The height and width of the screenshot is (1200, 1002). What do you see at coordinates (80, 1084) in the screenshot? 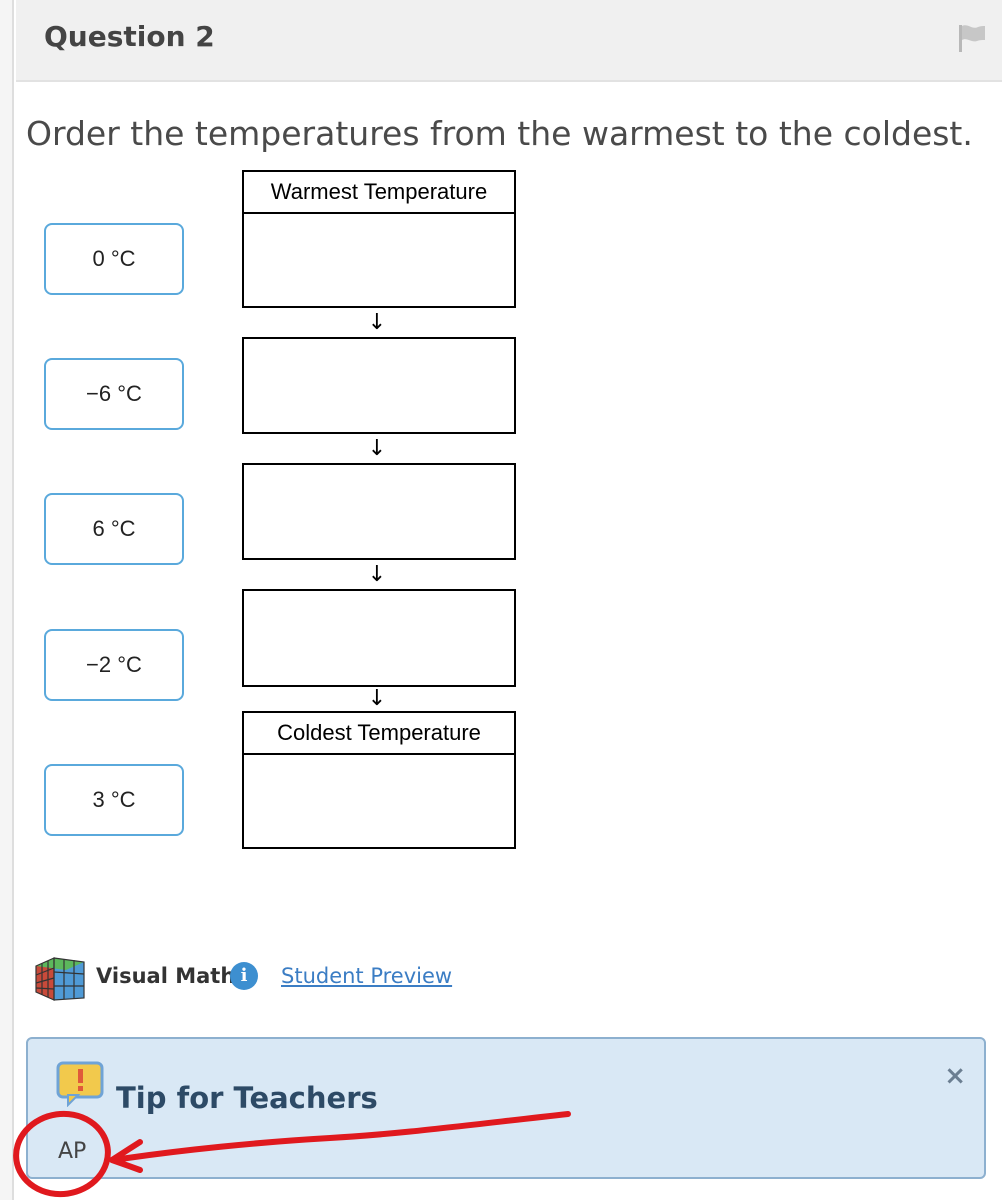
I see `tip-alert-icon` at bounding box center [80, 1084].